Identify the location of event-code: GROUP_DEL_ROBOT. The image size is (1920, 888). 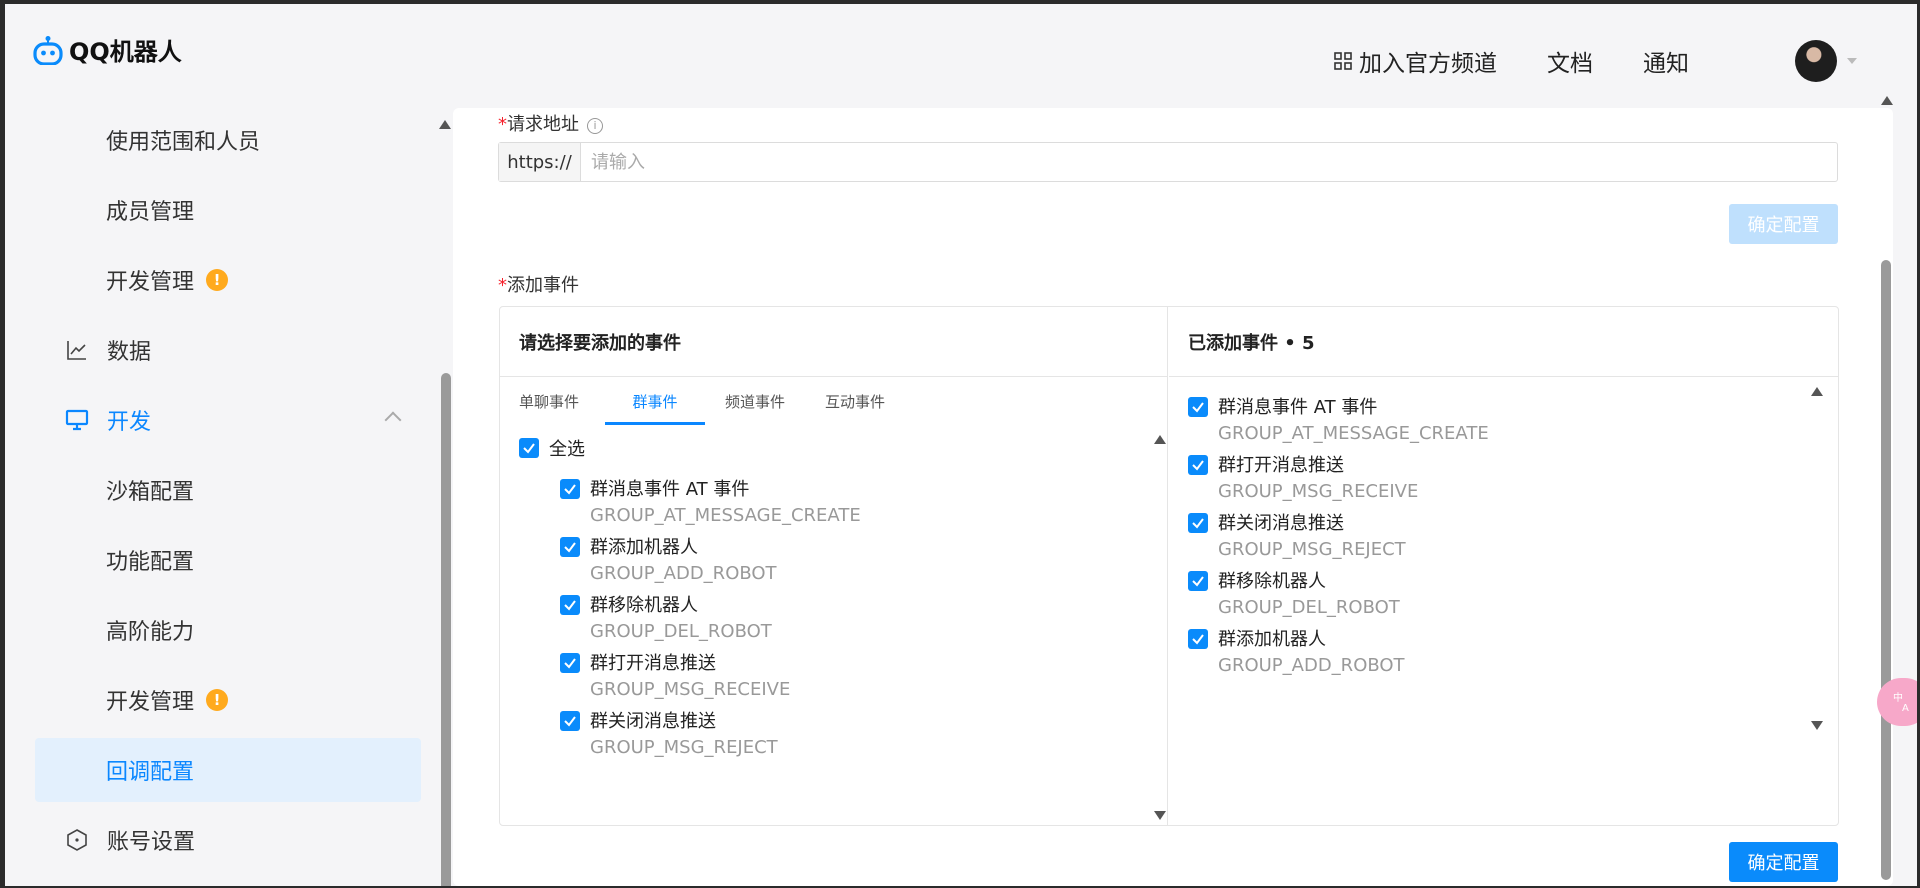
(1309, 607).